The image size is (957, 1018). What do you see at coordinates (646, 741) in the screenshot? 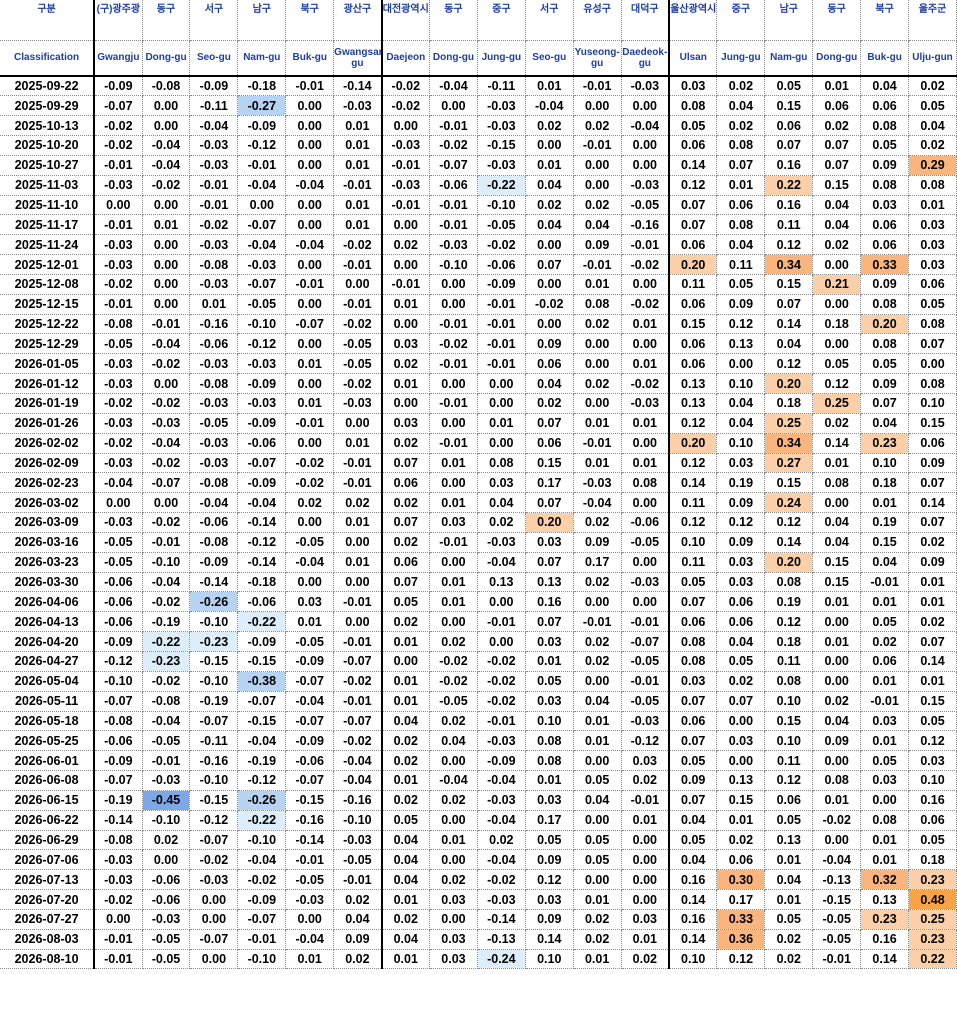
I see `value-cell: -0.12` at bounding box center [646, 741].